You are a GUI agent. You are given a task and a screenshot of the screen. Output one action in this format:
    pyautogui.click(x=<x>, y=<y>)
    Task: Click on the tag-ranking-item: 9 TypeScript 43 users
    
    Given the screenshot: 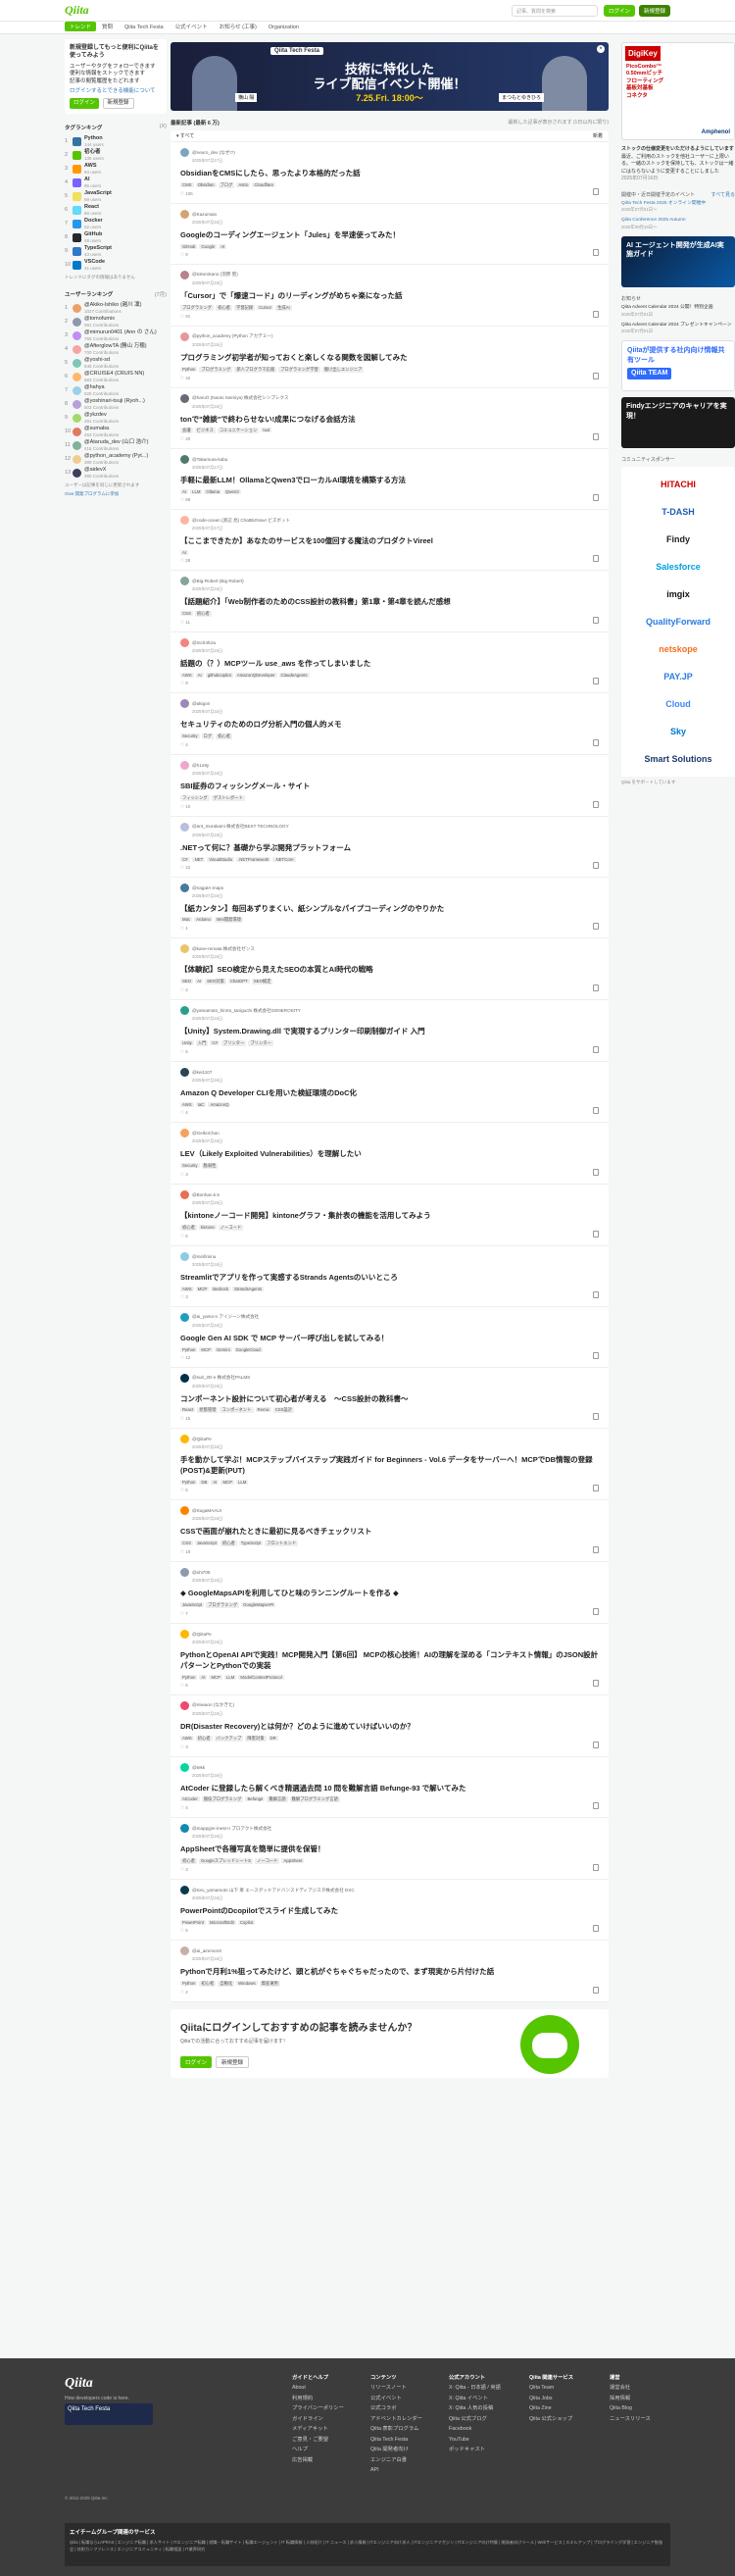 What is the action you would take?
    pyautogui.click(x=116, y=251)
    